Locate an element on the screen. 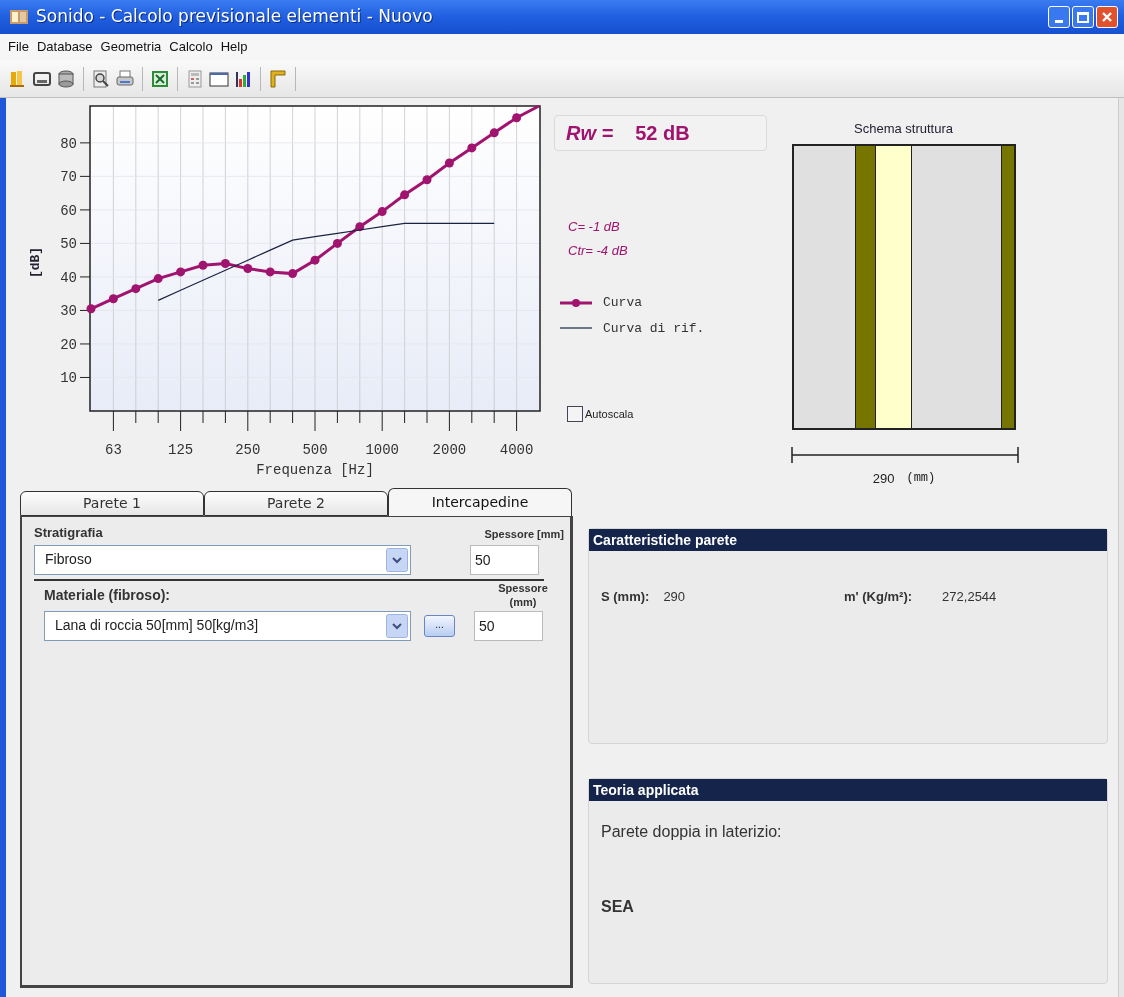 This screenshot has width=1124, height=997. field-value: 290 is located at coordinates (674, 597).